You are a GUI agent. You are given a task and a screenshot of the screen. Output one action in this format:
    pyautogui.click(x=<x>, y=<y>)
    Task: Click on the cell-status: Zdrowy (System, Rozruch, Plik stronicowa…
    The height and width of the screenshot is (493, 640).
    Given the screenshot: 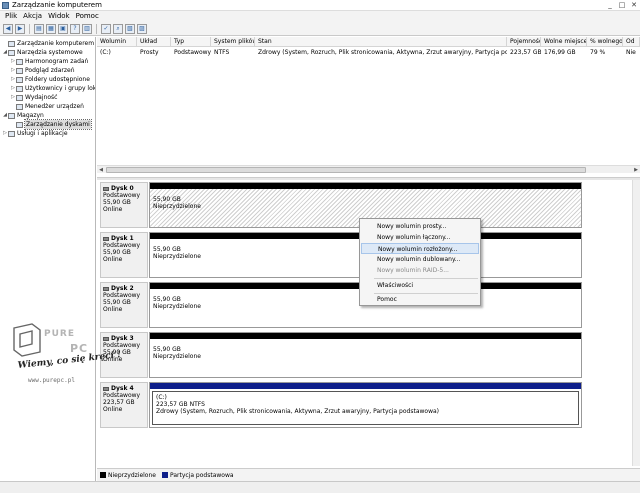 What is the action you would take?
    pyautogui.click(x=382, y=52)
    